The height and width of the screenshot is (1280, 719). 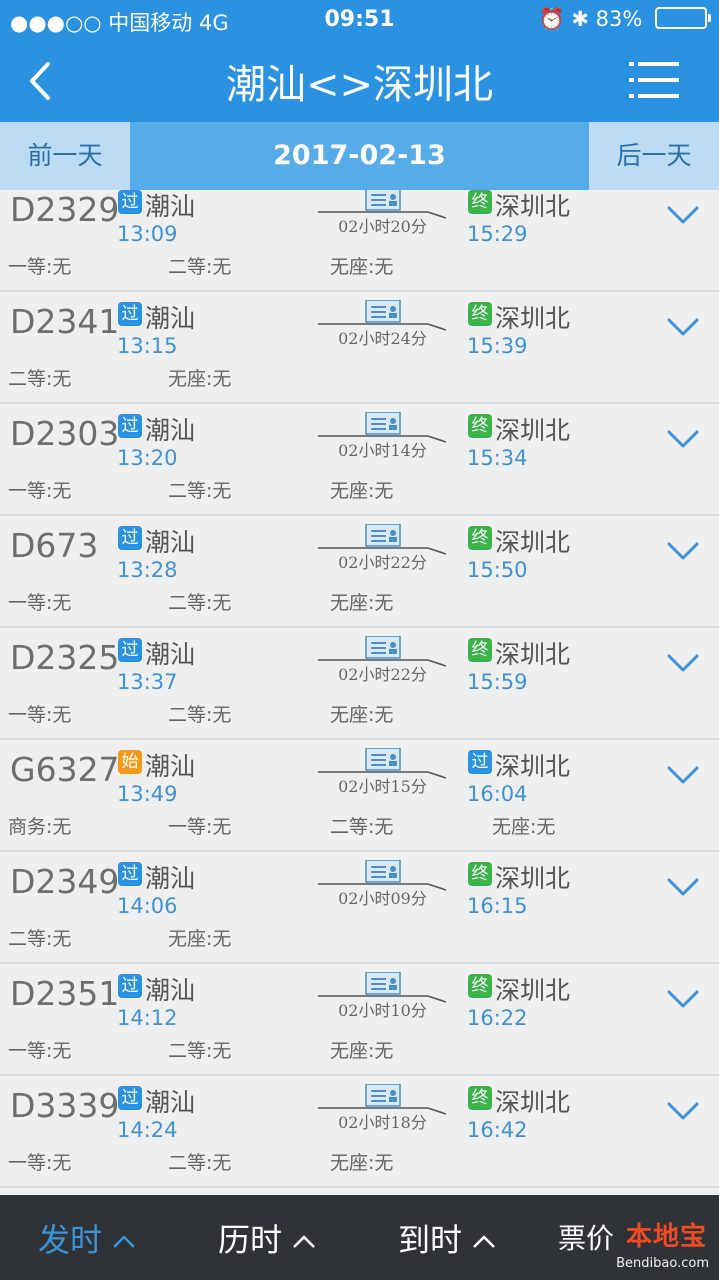 What do you see at coordinates (497, 1018) in the screenshot?
I see `arrival-time: 16:22` at bounding box center [497, 1018].